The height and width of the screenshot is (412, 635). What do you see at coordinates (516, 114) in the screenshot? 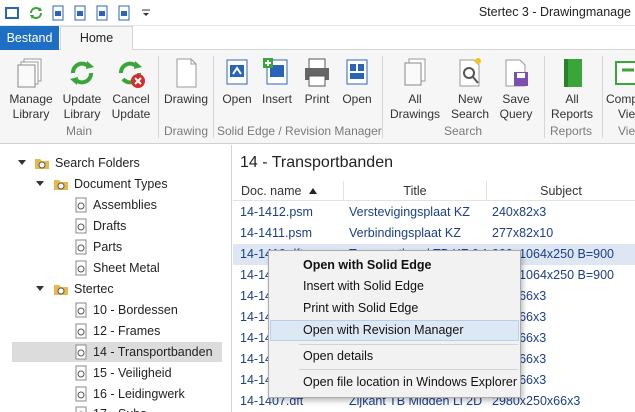
I see `save-query-label-2: Query` at bounding box center [516, 114].